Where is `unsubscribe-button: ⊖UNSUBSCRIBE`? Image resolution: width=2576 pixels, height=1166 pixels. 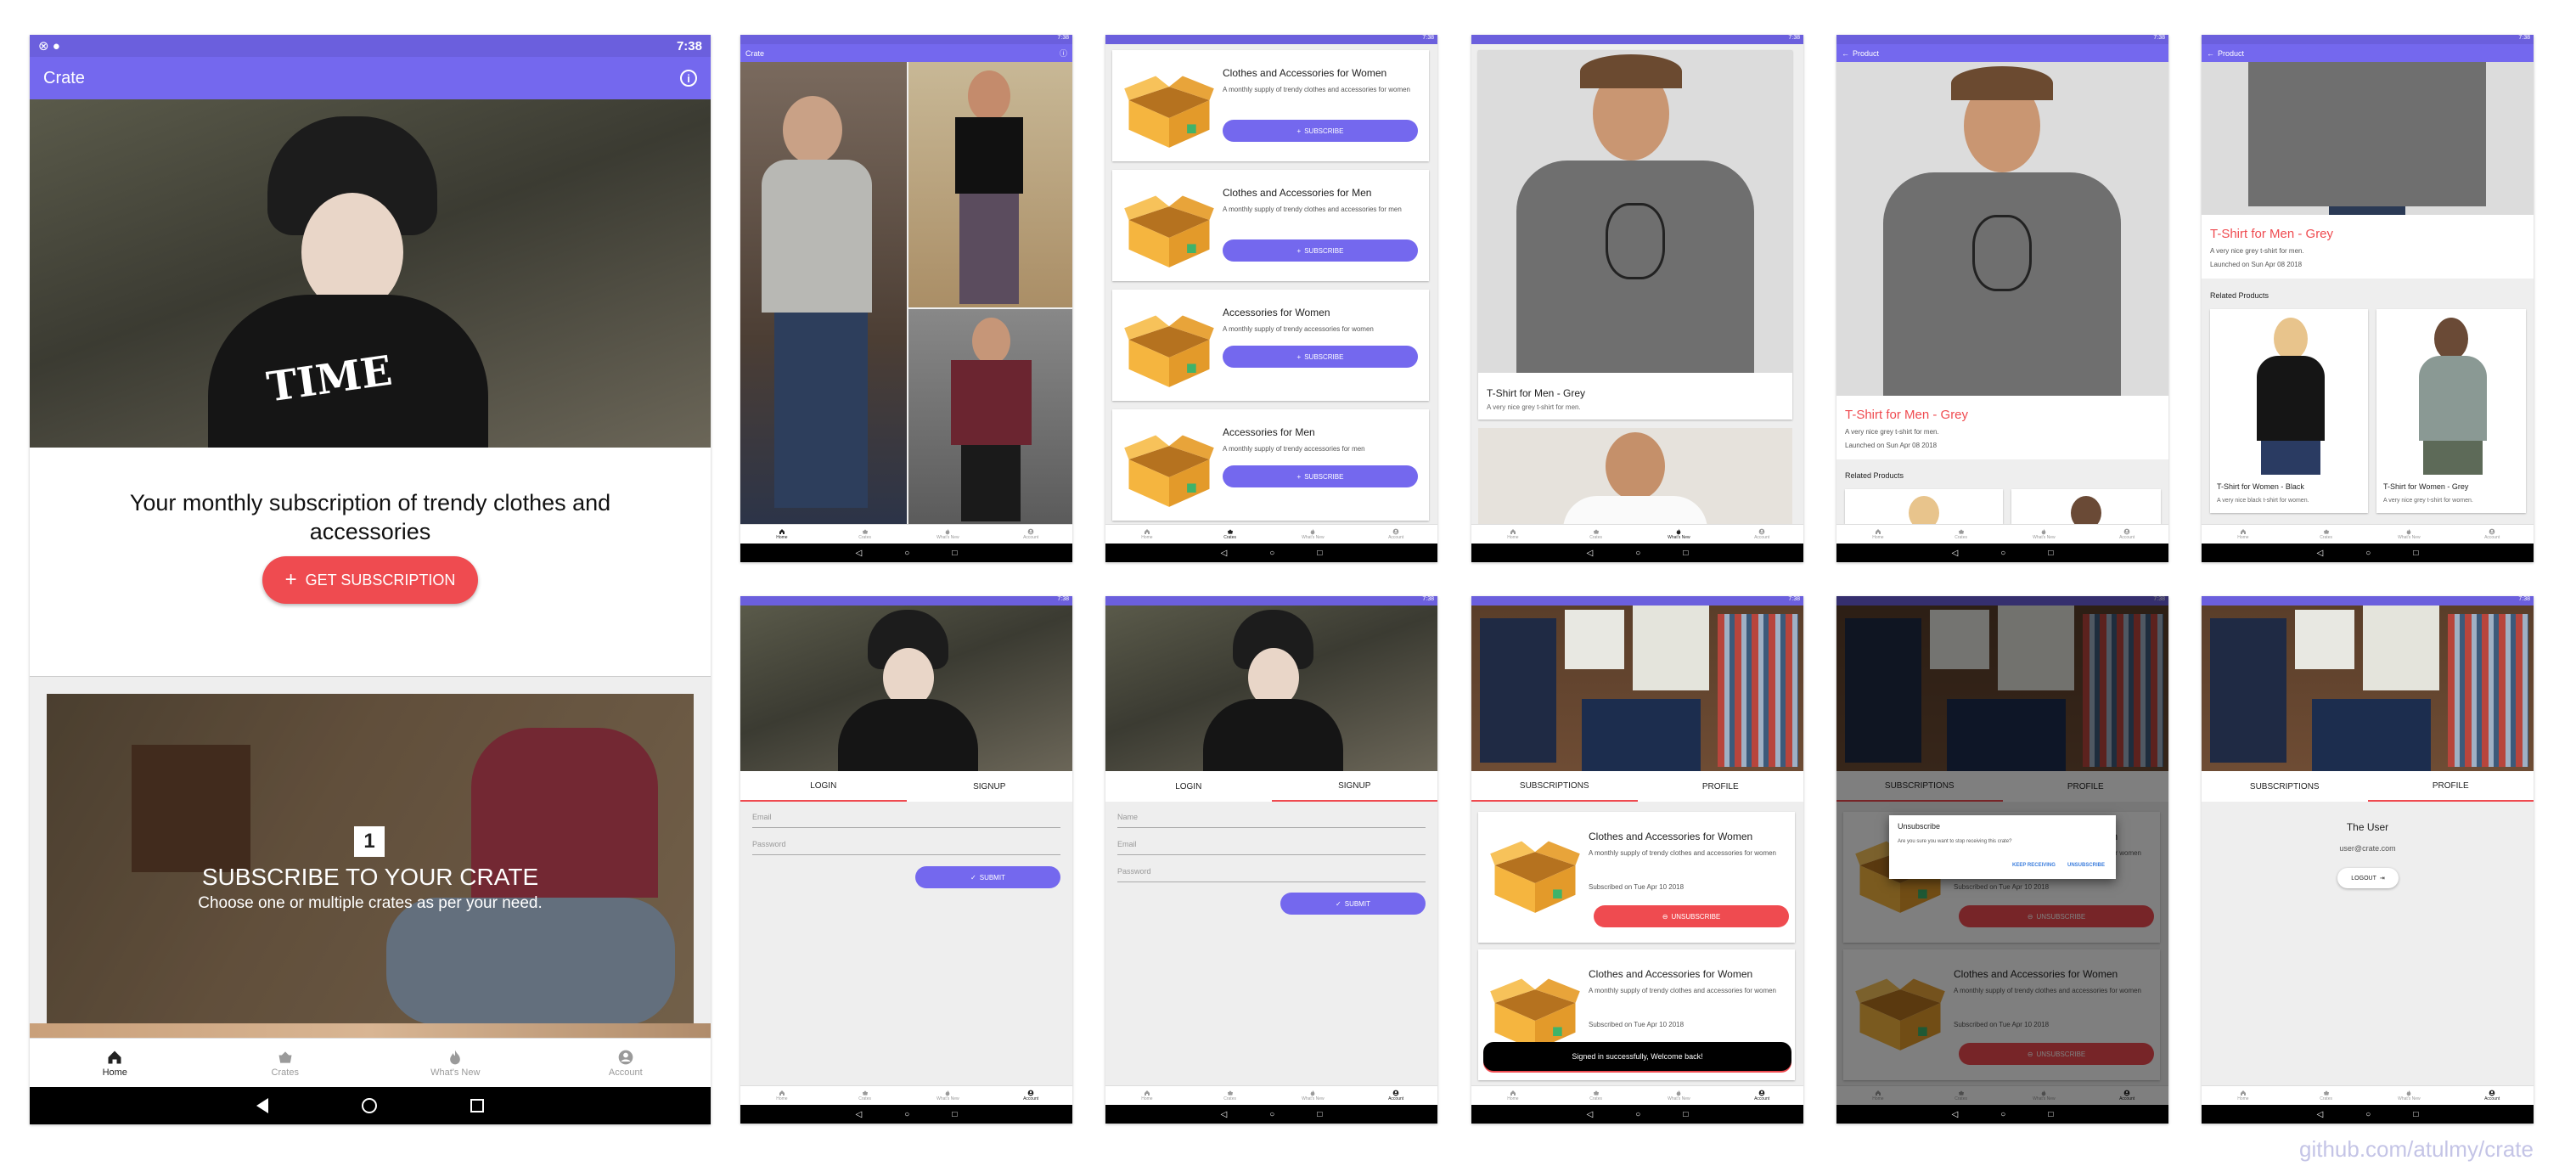 unsubscribe-button: ⊖UNSUBSCRIBE is located at coordinates (1691, 916).